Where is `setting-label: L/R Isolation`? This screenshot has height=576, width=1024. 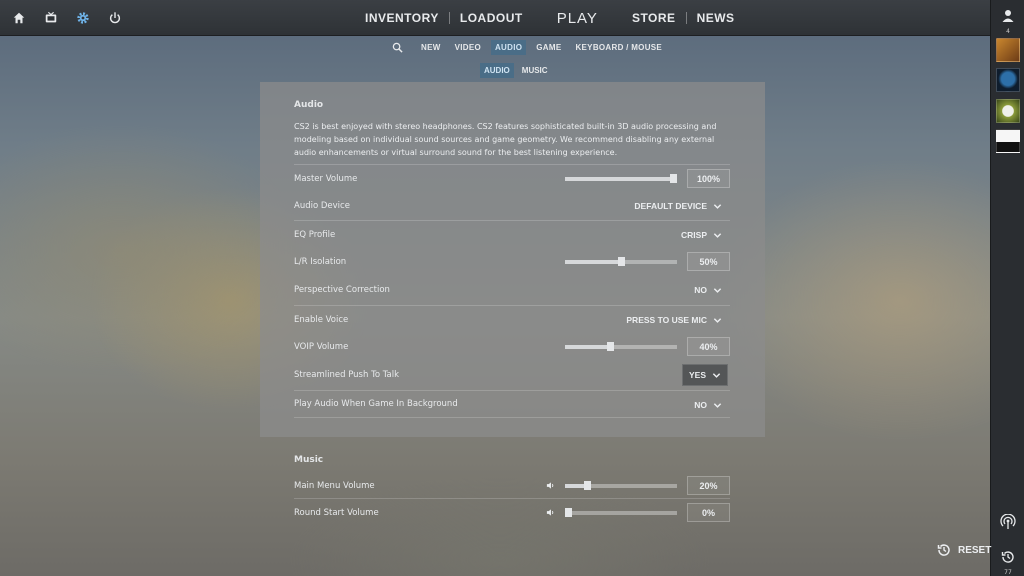
setting-label: L/R Isolation is located at coordinates (320, 262).